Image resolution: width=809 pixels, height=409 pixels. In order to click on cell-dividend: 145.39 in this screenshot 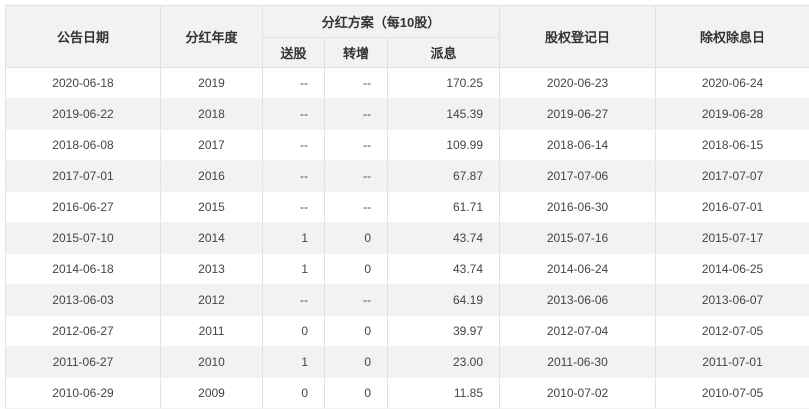, I will do `click(444, 114)`.